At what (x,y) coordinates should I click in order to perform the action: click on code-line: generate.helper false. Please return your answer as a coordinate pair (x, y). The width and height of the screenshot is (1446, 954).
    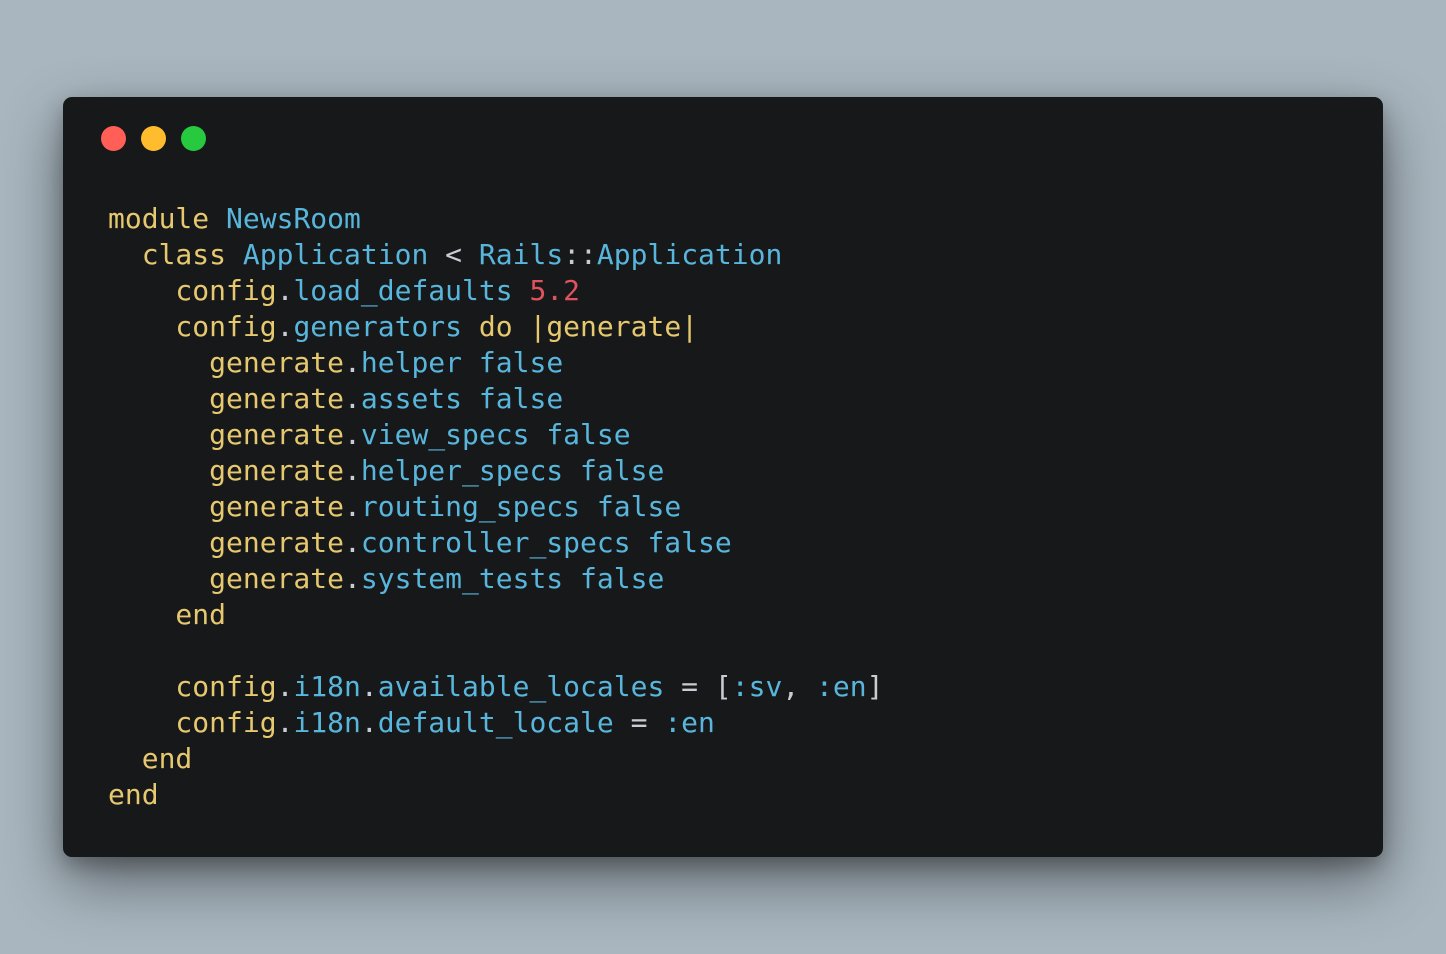
    Looking at the image, I should click on (495, 363).